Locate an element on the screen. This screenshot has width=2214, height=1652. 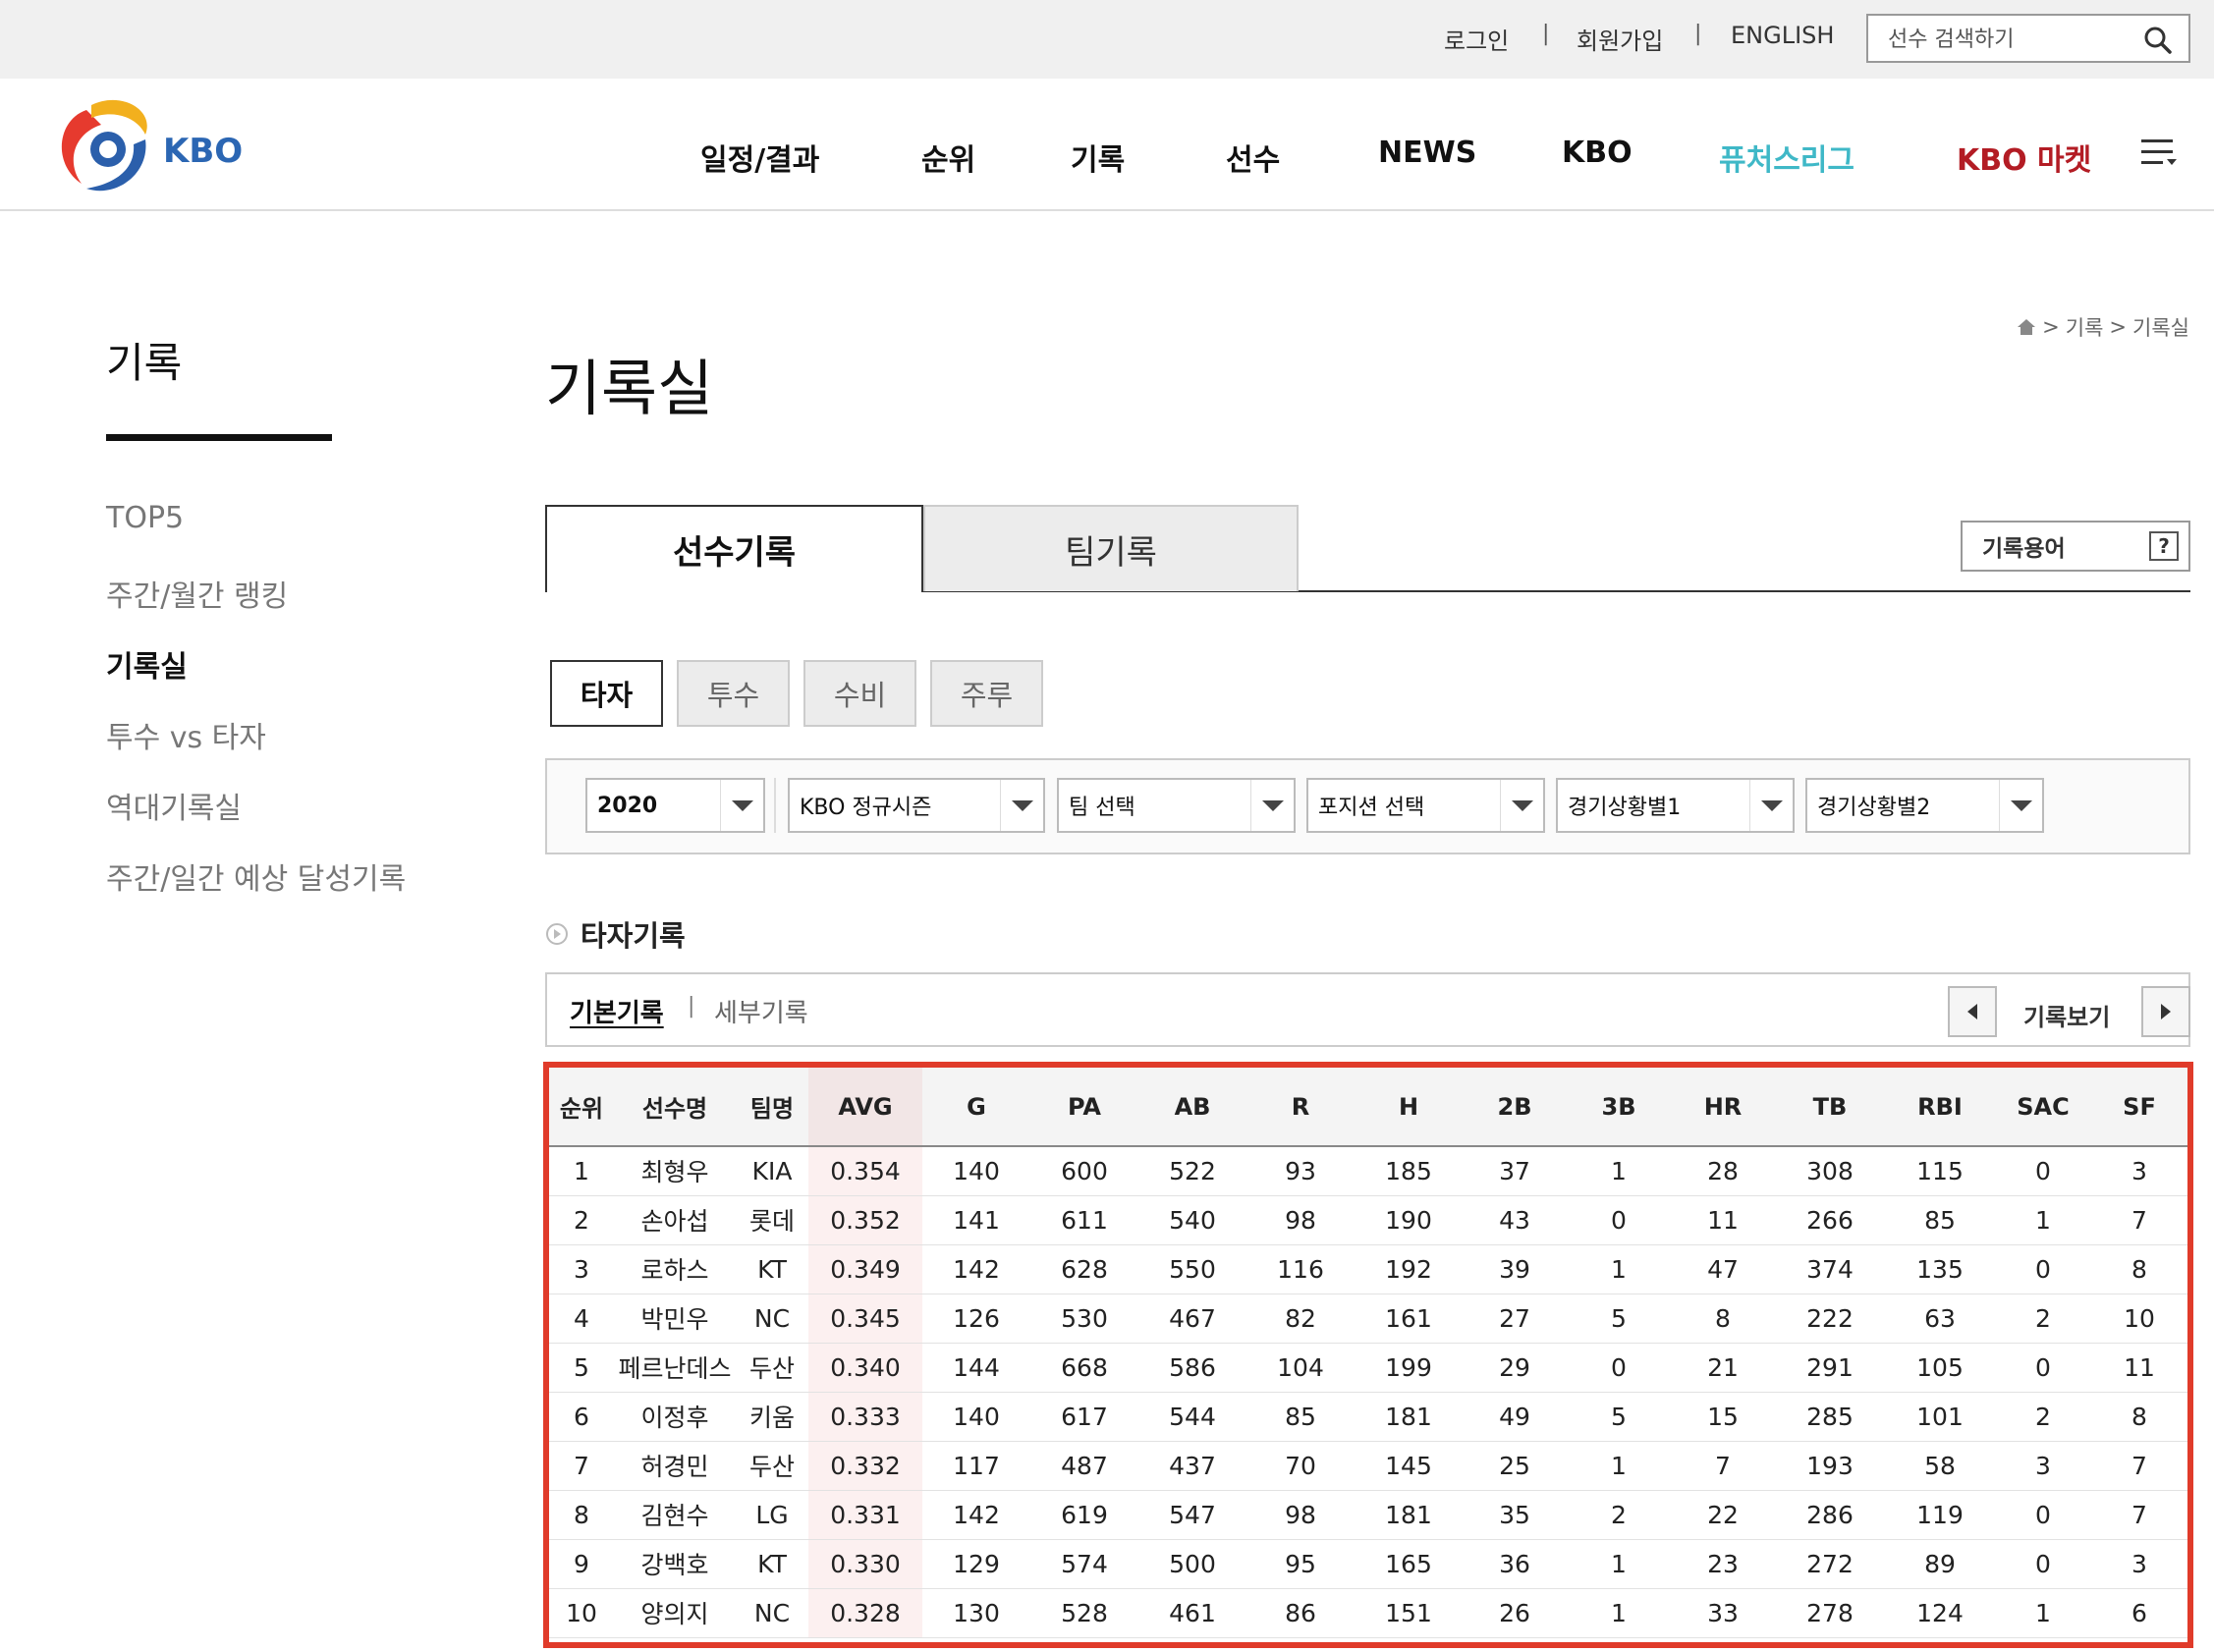
table-cell: 272 is located at coordinates (1830, 1564).